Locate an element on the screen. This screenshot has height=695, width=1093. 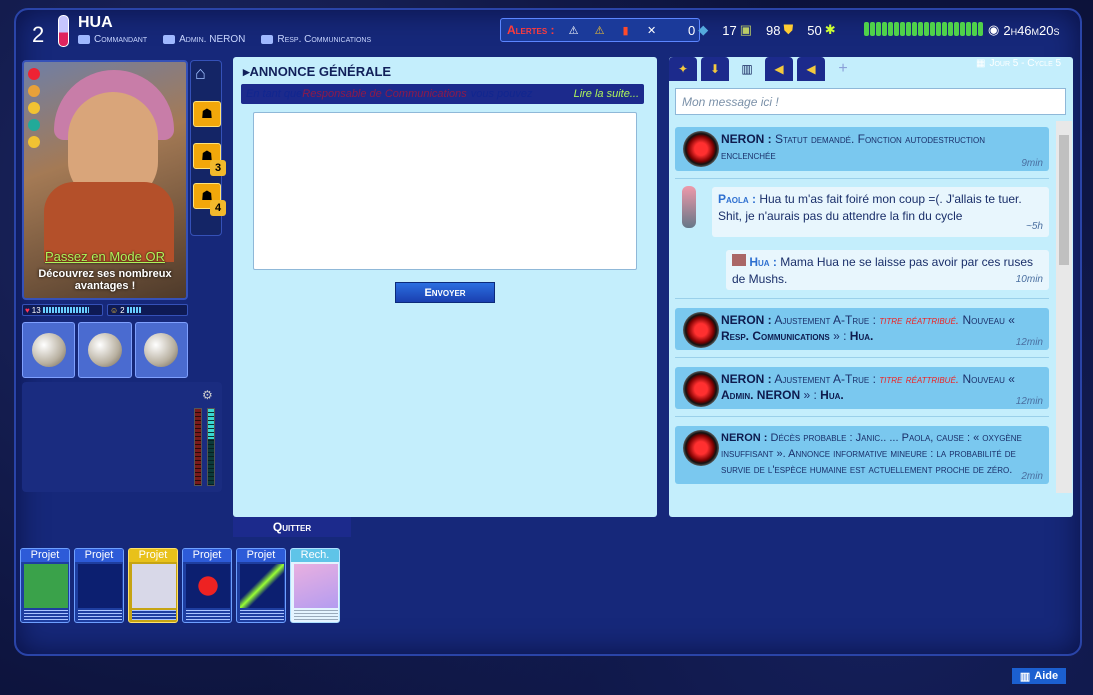
bug-icon: ✱ is located at coordinates (830, 29).